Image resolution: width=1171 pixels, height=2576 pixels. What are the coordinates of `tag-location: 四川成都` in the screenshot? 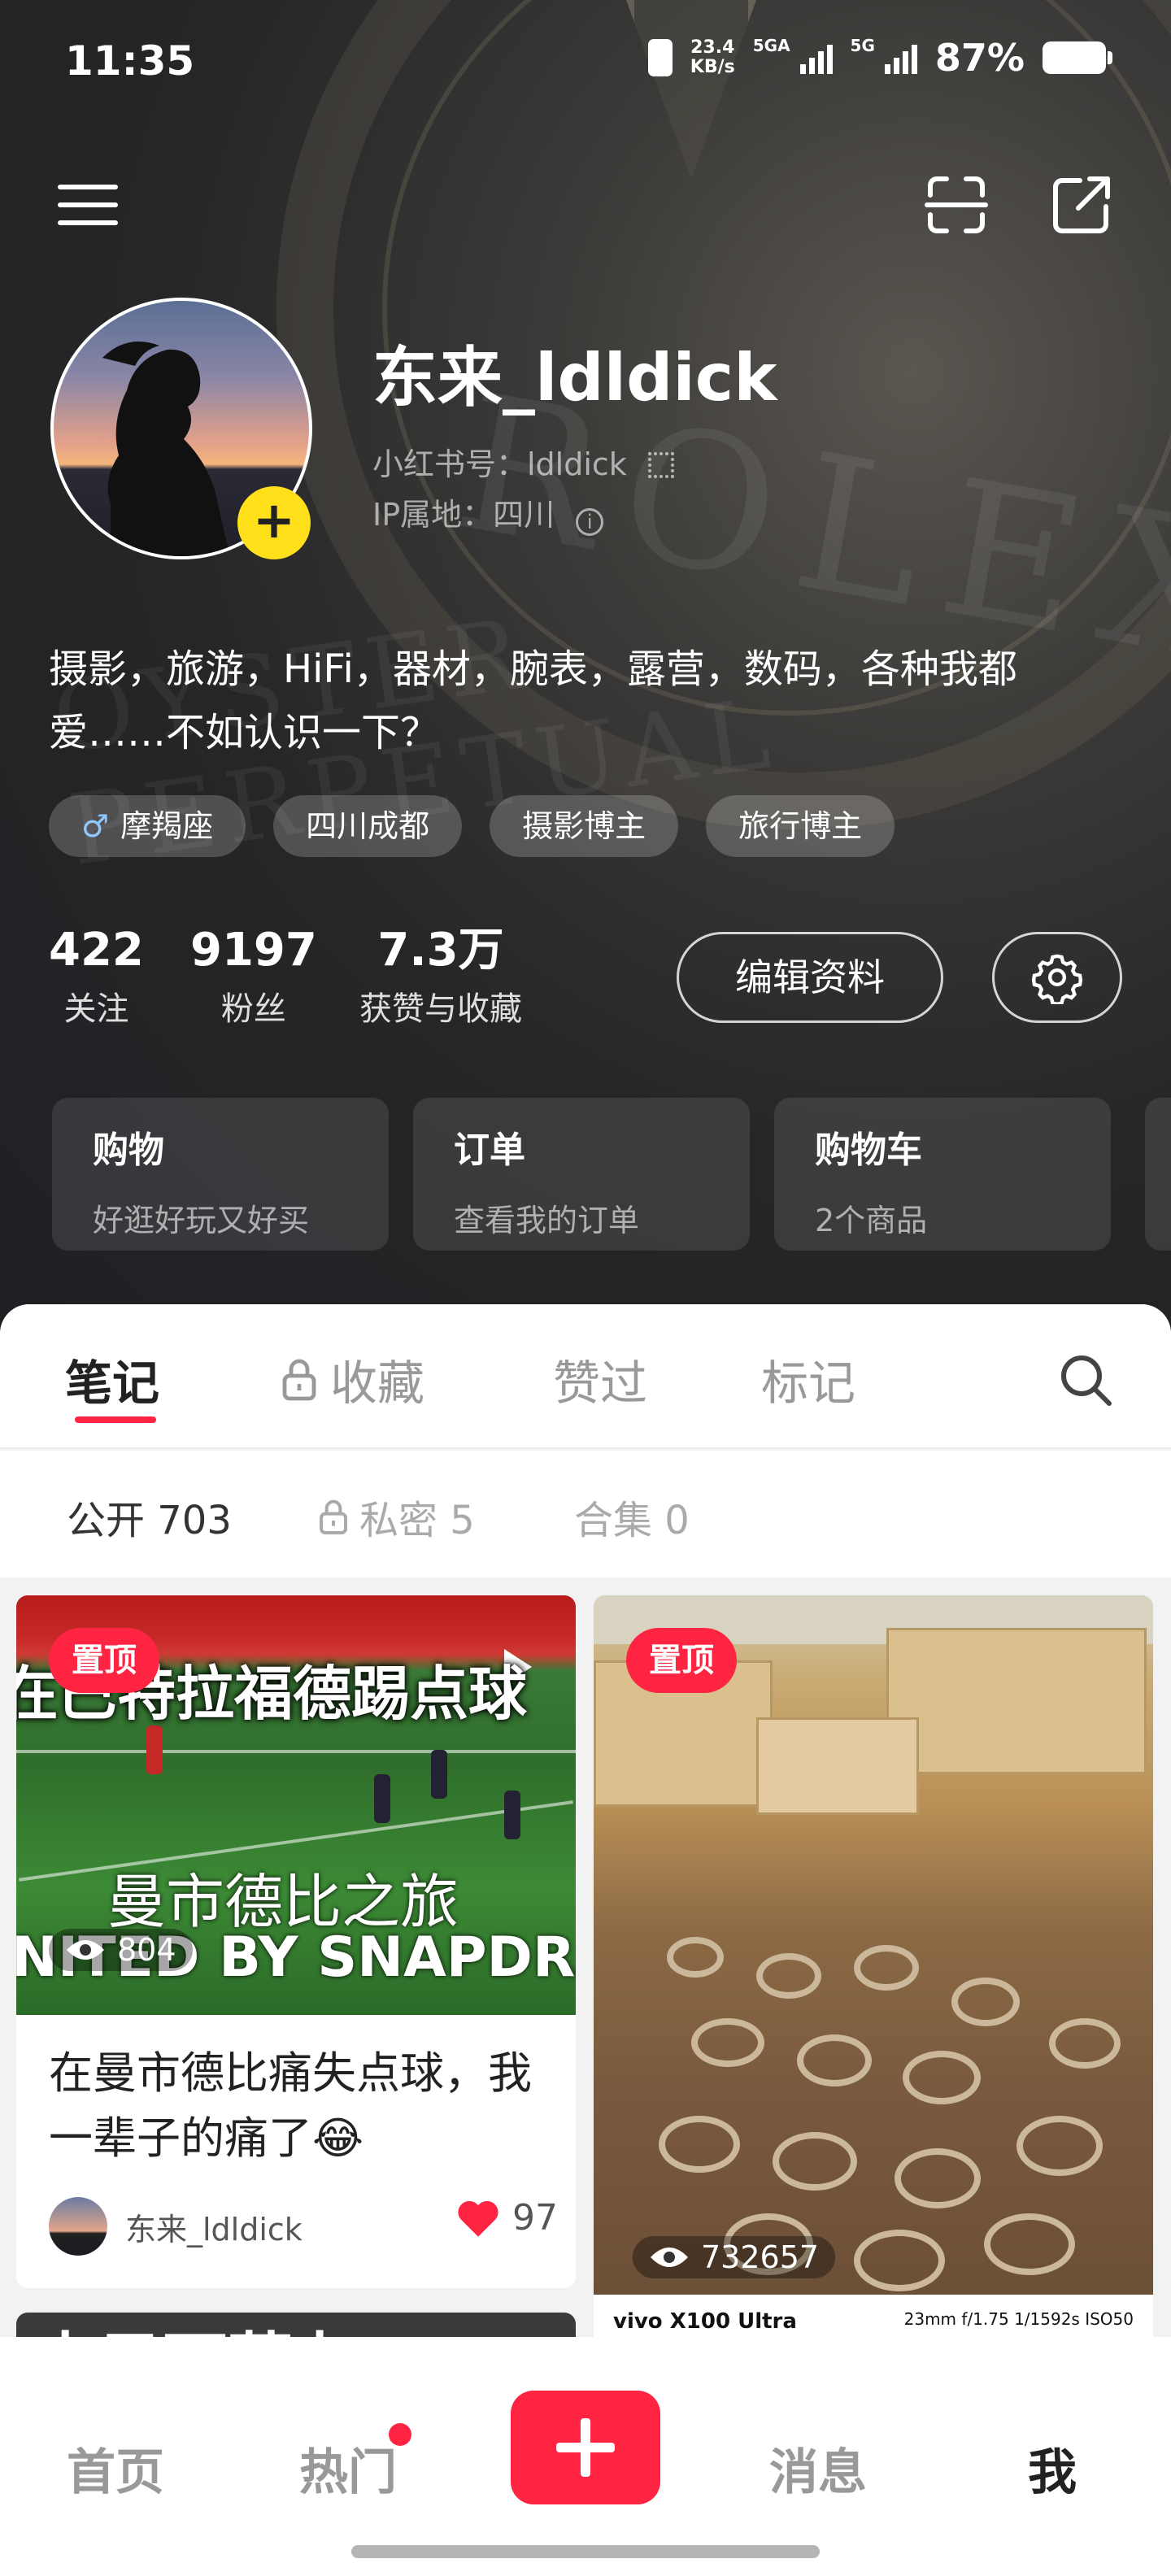 It's located at (368, 826).